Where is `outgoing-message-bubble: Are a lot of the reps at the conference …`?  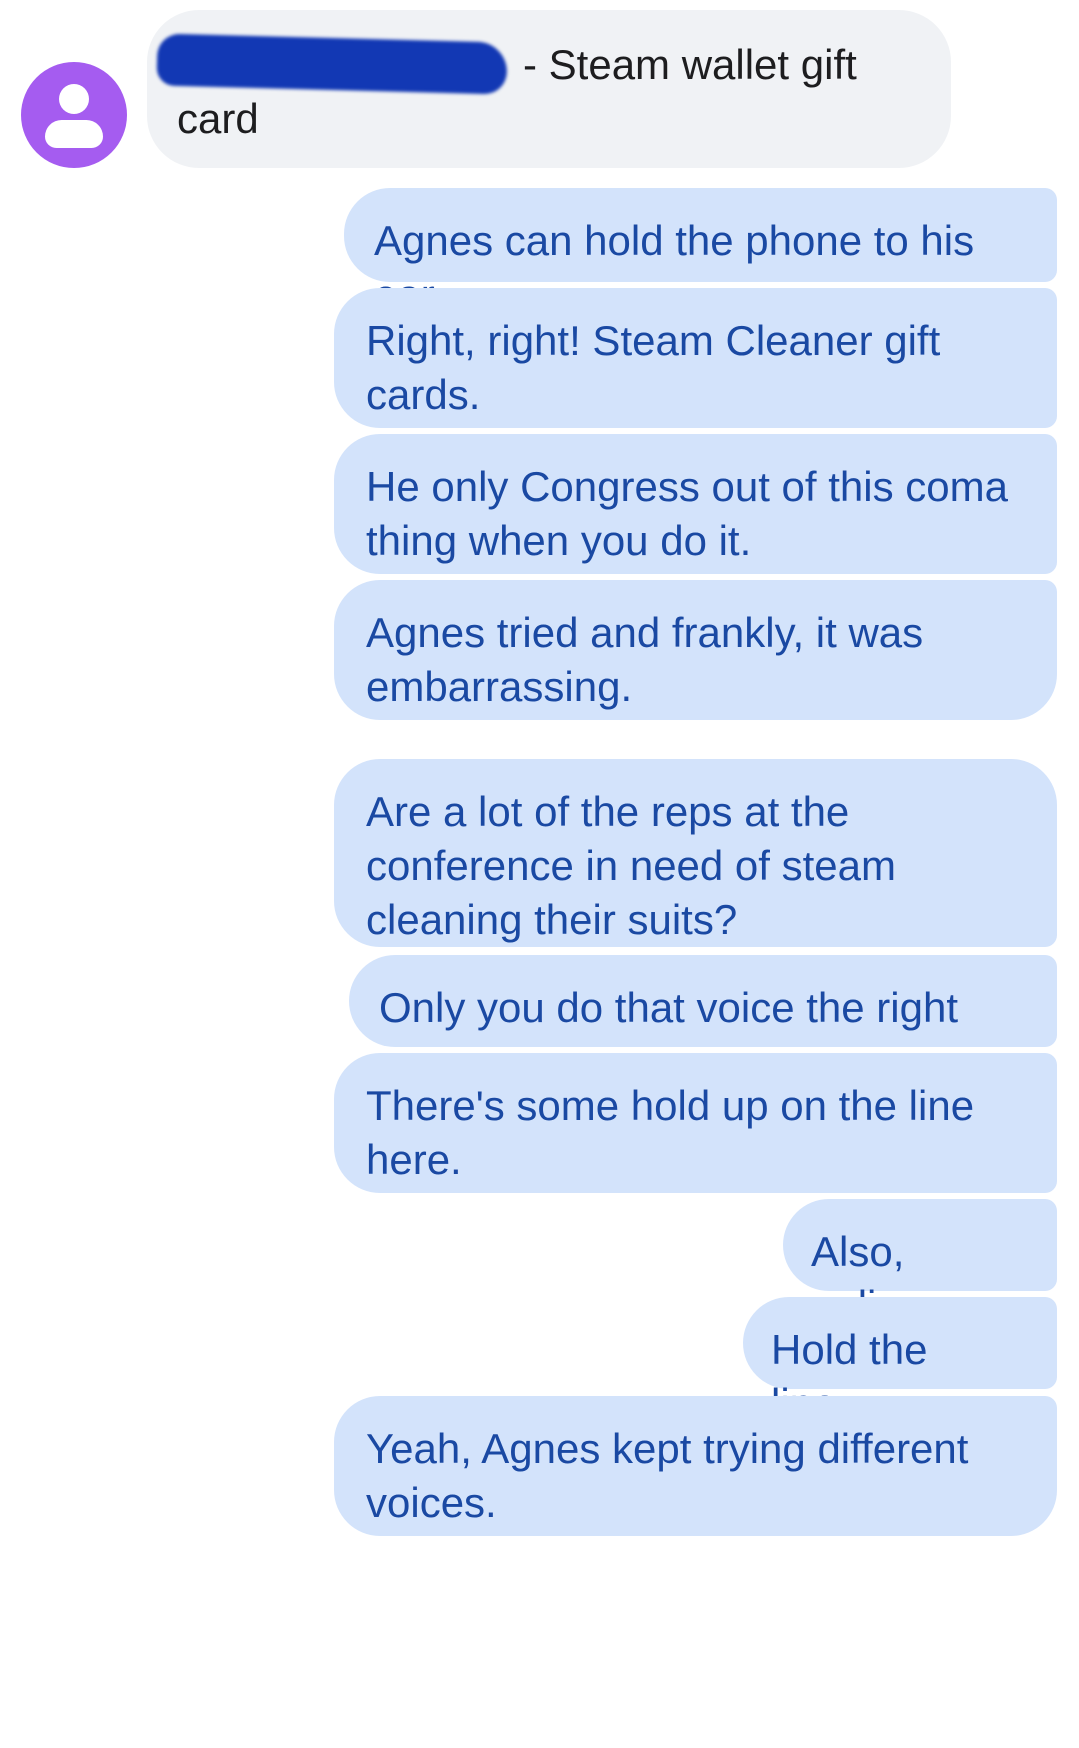
outgoing-message-bubble: Are a lot of the reps at the conference … is located at coordinates (695, 853).